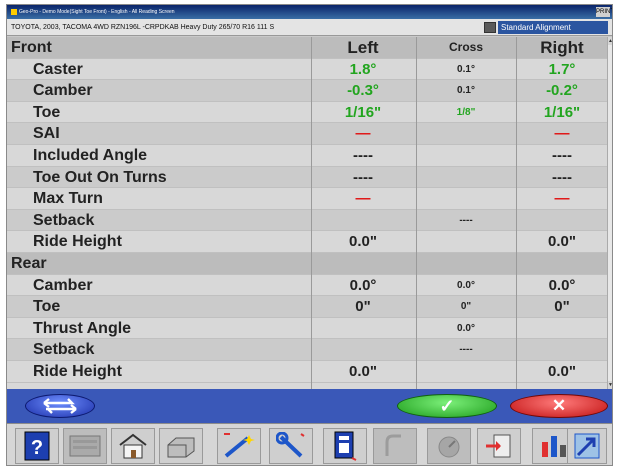 This screenshot has height=470, width=625. I want to click on specs-button, so click(345, 446).